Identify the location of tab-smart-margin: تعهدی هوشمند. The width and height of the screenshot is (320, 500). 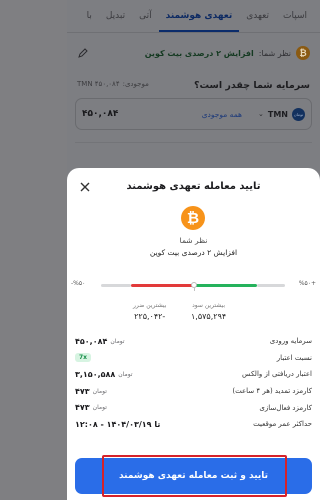
(199, 16).